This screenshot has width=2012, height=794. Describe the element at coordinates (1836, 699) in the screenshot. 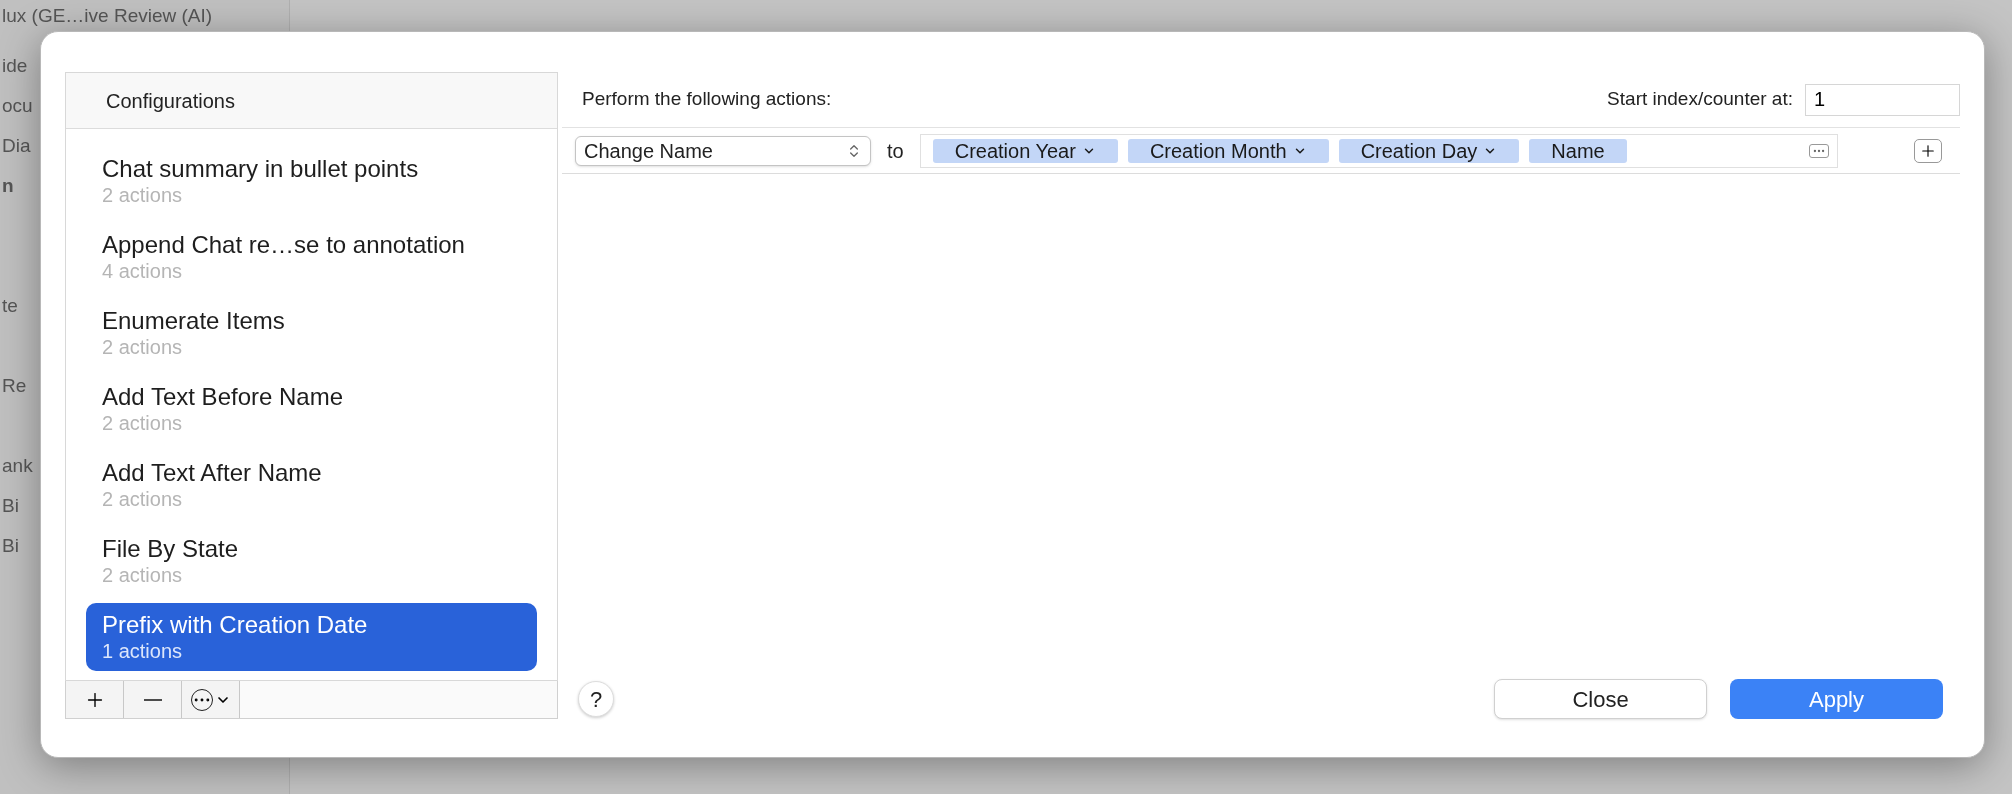

I see `apply-button: Apply` at that location.